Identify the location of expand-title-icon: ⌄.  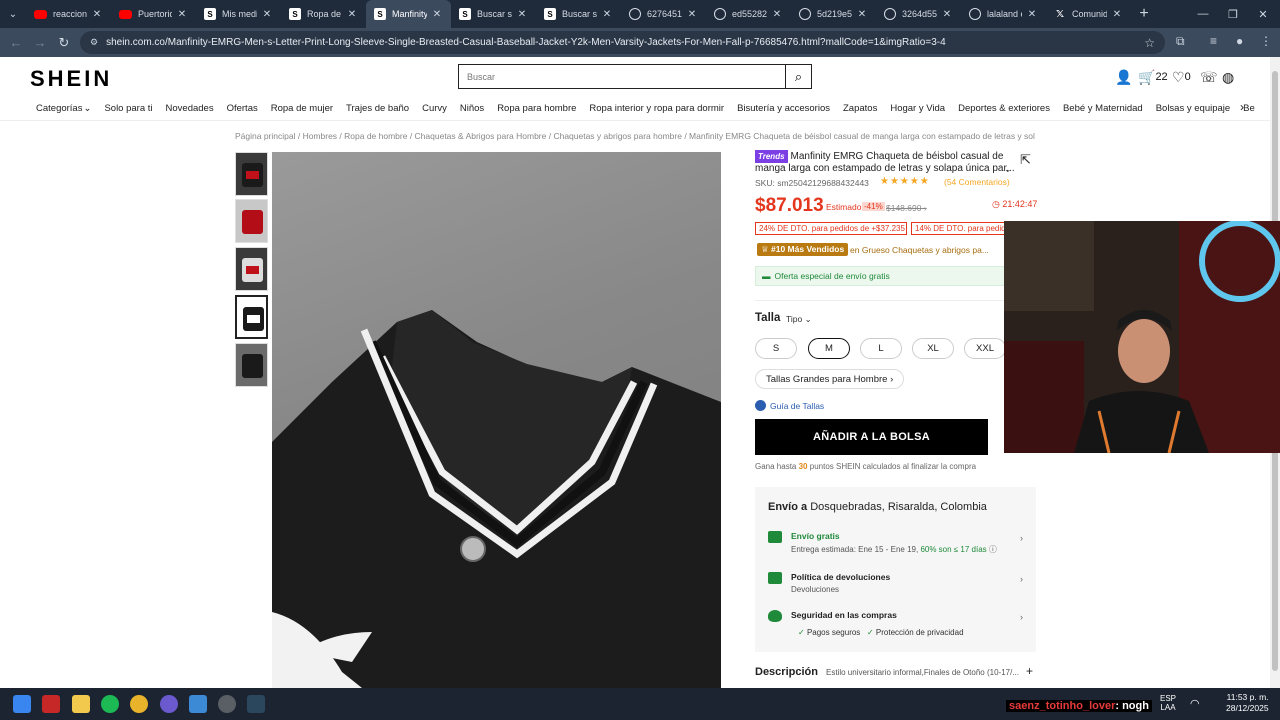
(1008, 169).